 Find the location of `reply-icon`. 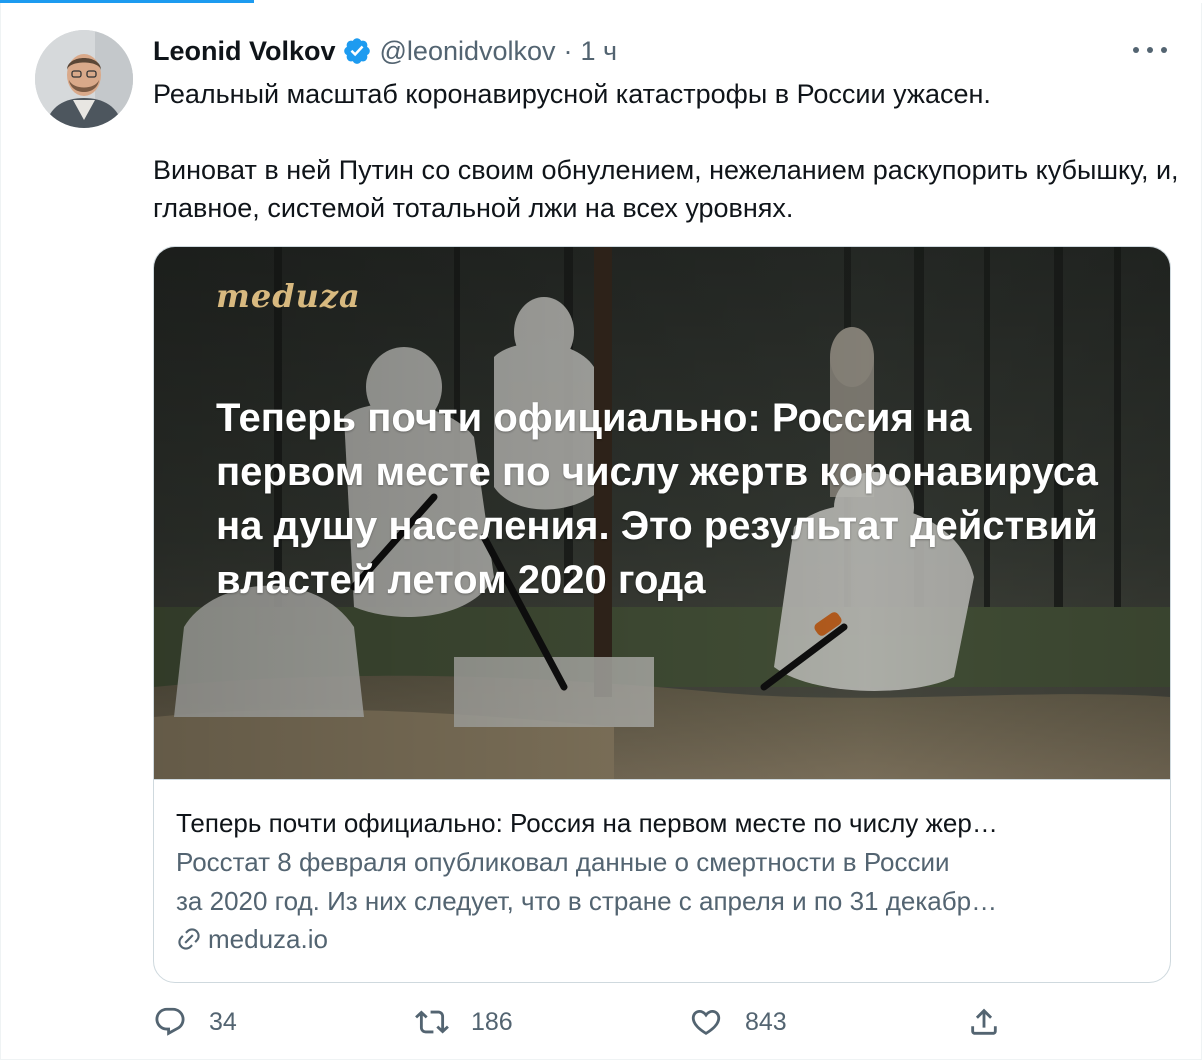

reply-icon is located at coordinates (170, 1021).